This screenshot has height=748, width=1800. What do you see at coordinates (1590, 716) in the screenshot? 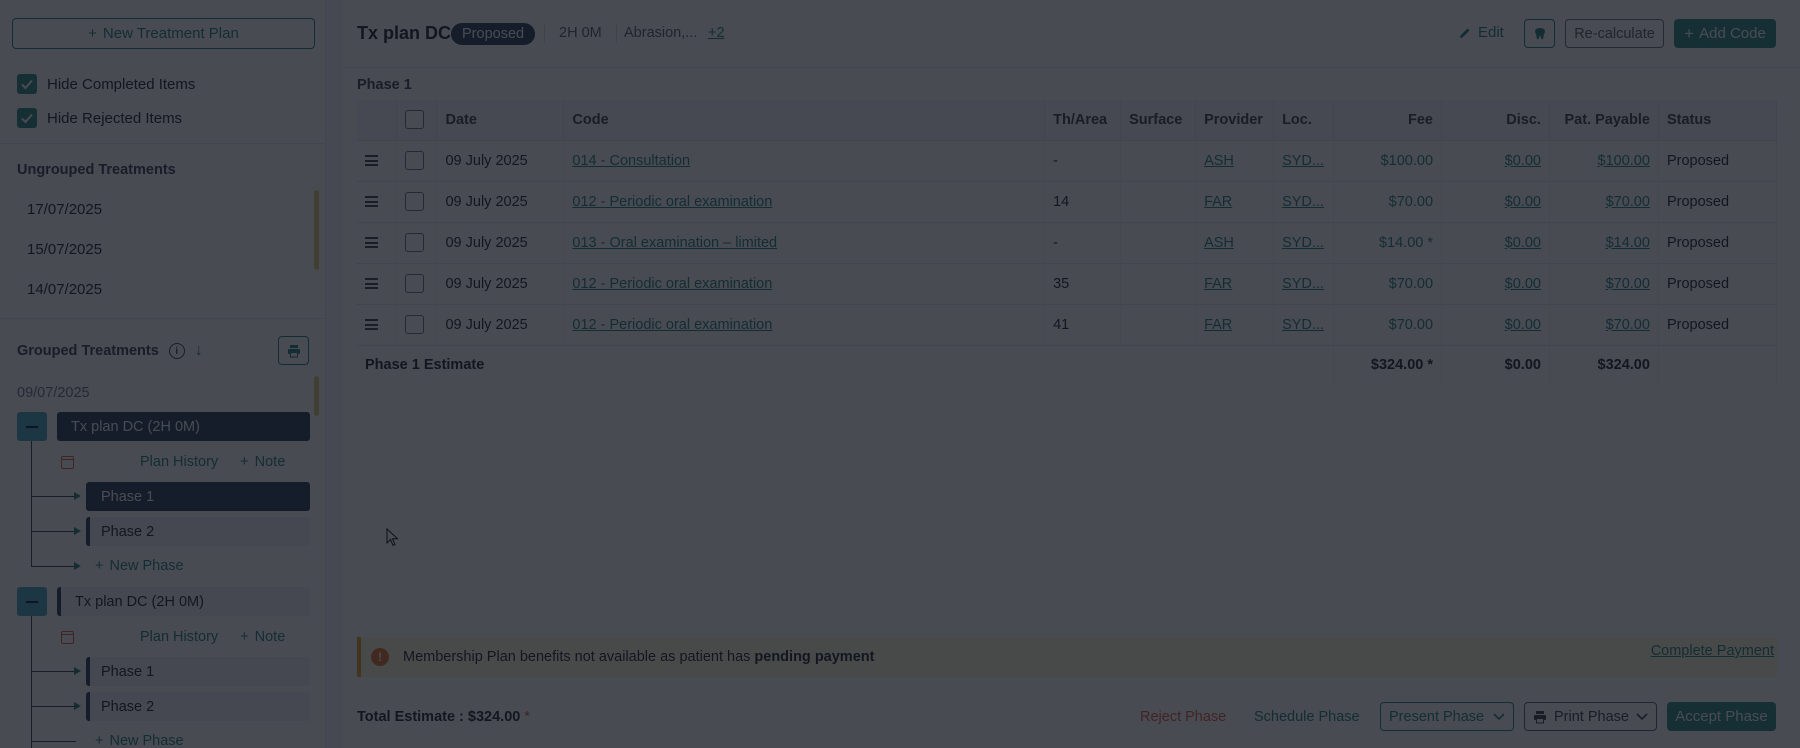
I see `print-phase-dropdown: Print Phase` at bounding box center [1590, 716].